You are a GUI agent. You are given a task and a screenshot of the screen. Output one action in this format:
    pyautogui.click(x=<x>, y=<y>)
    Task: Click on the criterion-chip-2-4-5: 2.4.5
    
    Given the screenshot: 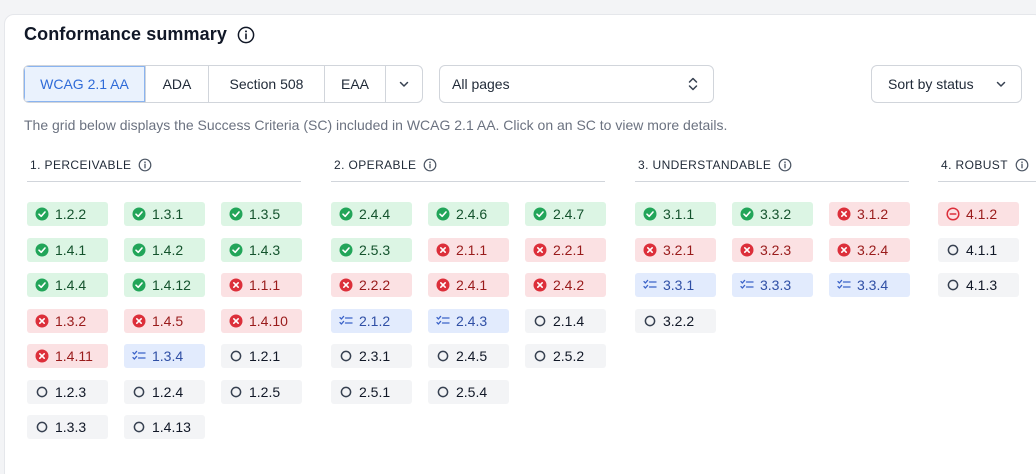 What is the action you would take?
    pyautogui.click(x=468, y=356)
    